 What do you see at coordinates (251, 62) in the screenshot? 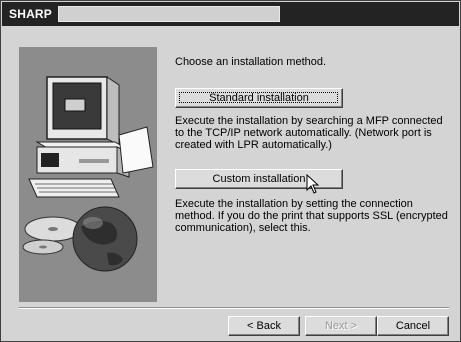
I see `intro-text: Choose an installation method.` at bounding box center [251, 62].